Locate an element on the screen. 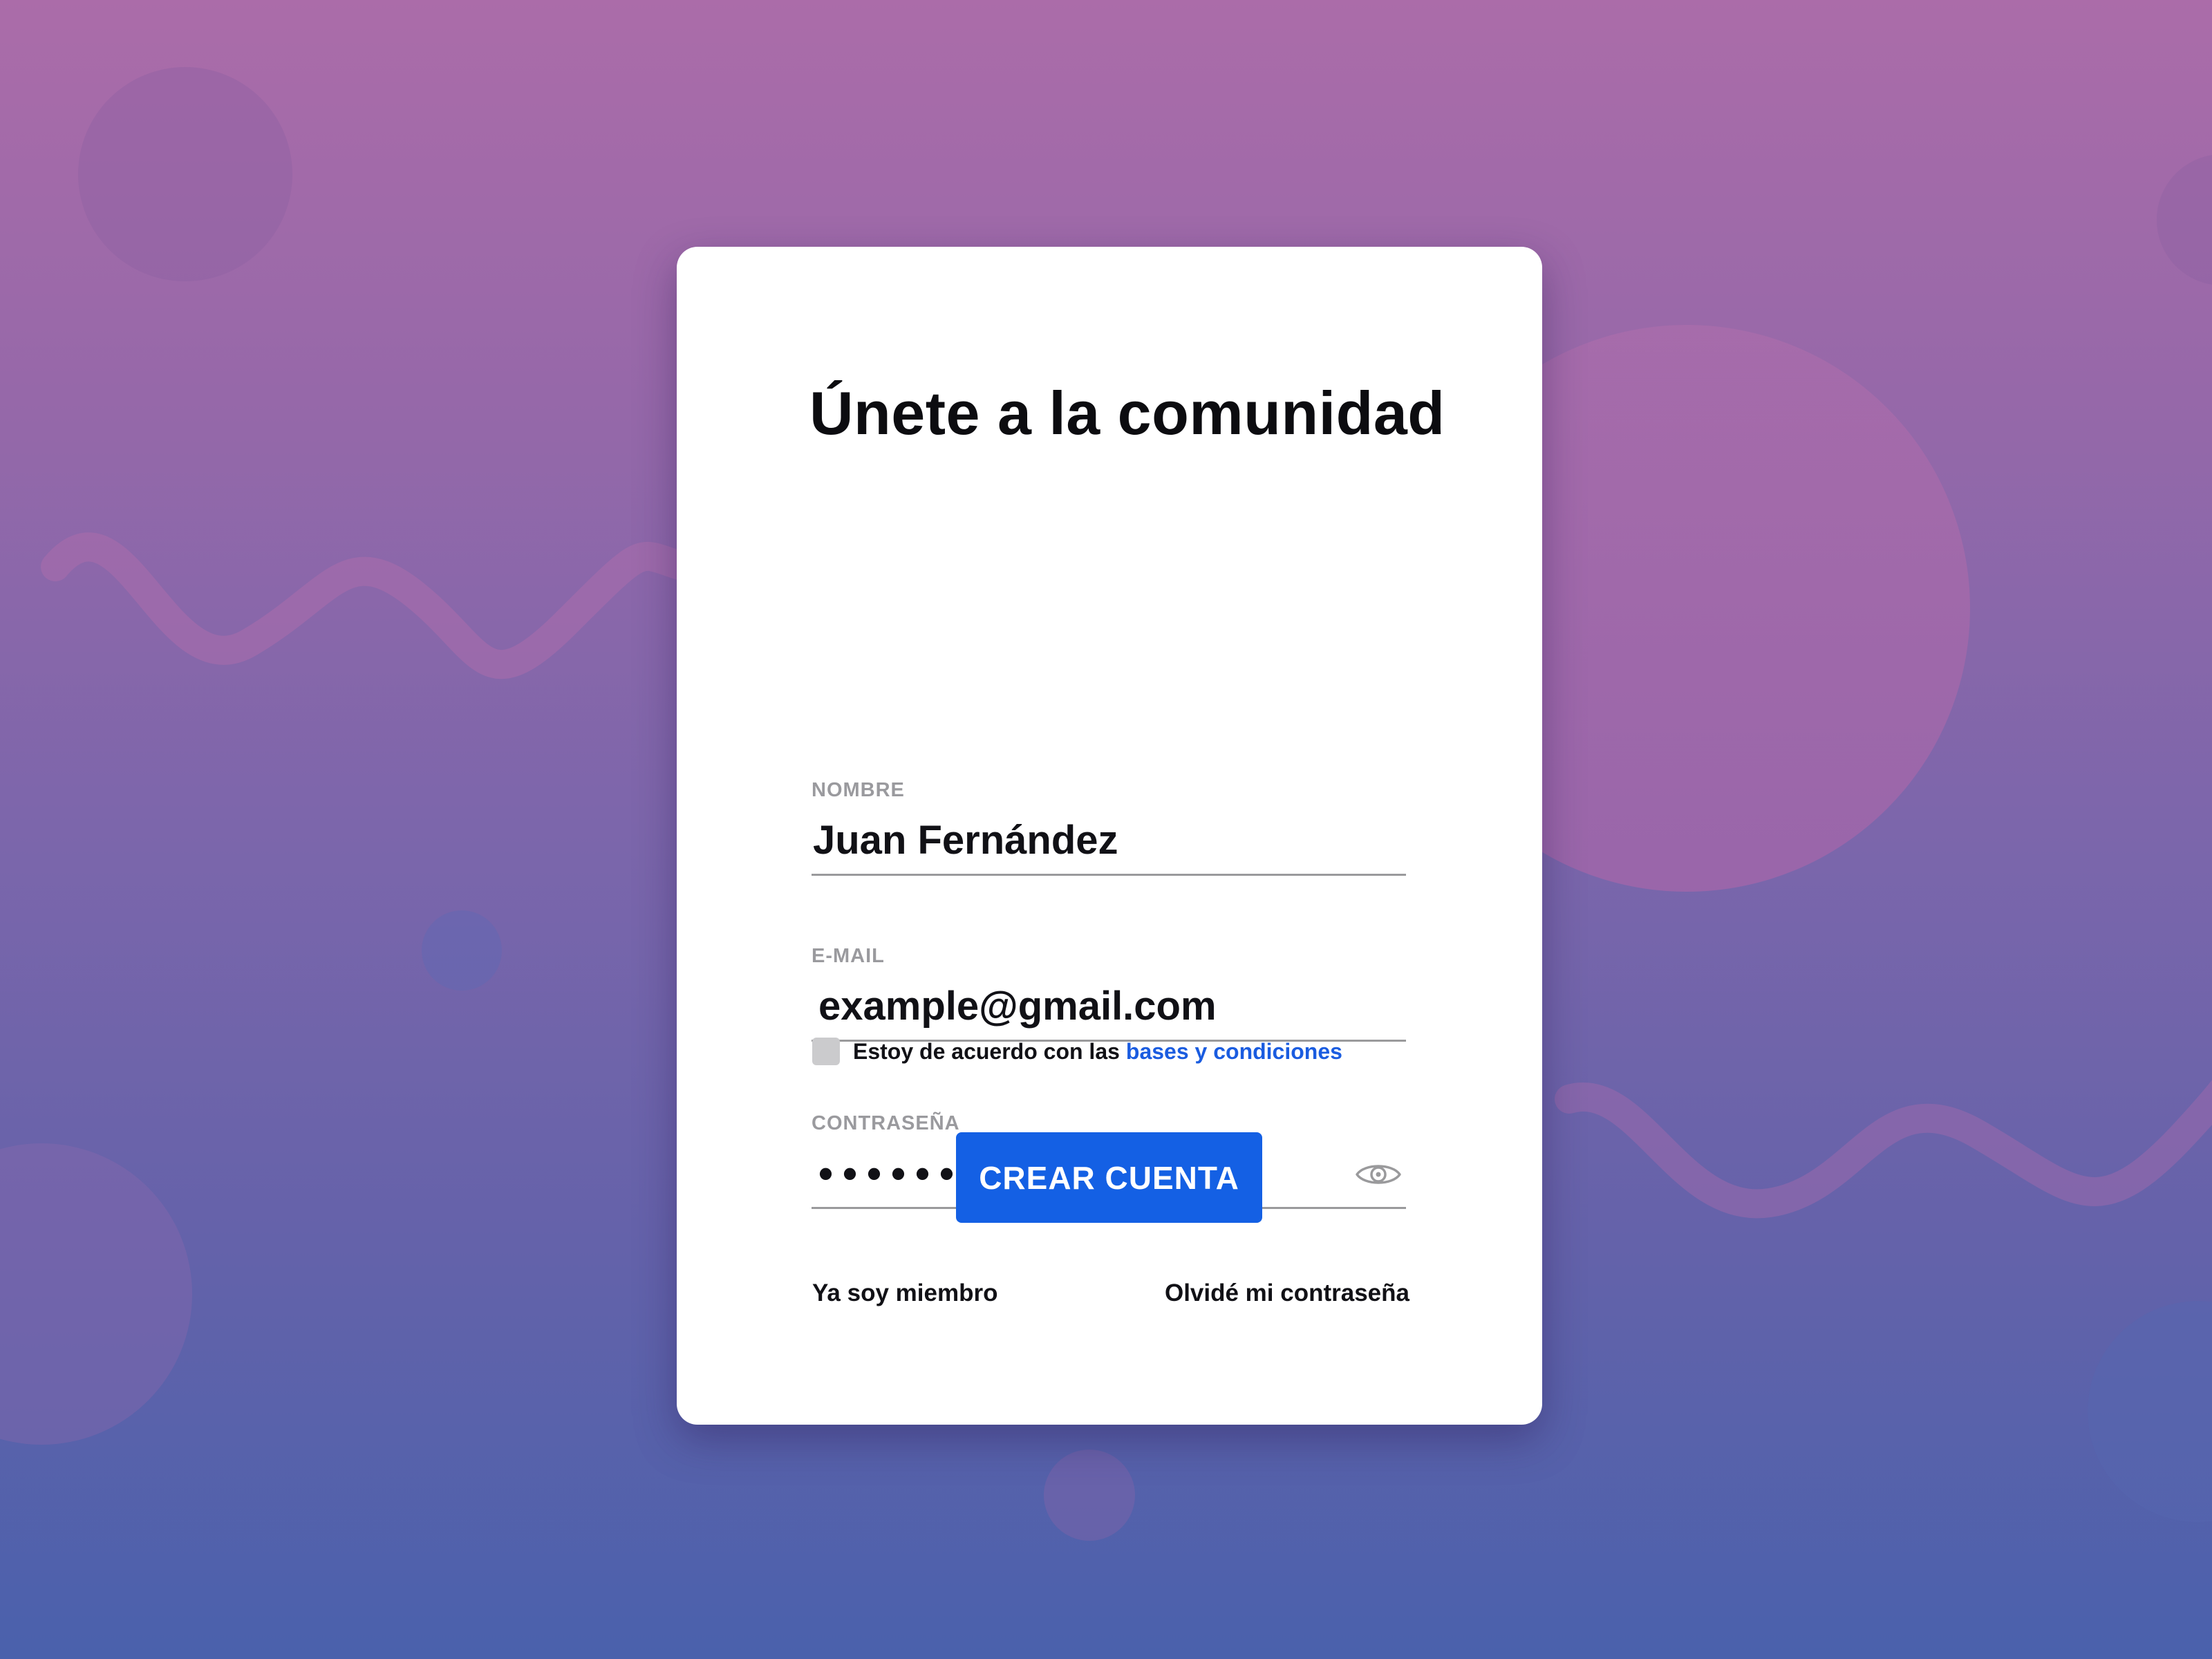 The width and height of the screenshot is (2212, 1659). eye-icon is located at coordinates (1378, 1174).